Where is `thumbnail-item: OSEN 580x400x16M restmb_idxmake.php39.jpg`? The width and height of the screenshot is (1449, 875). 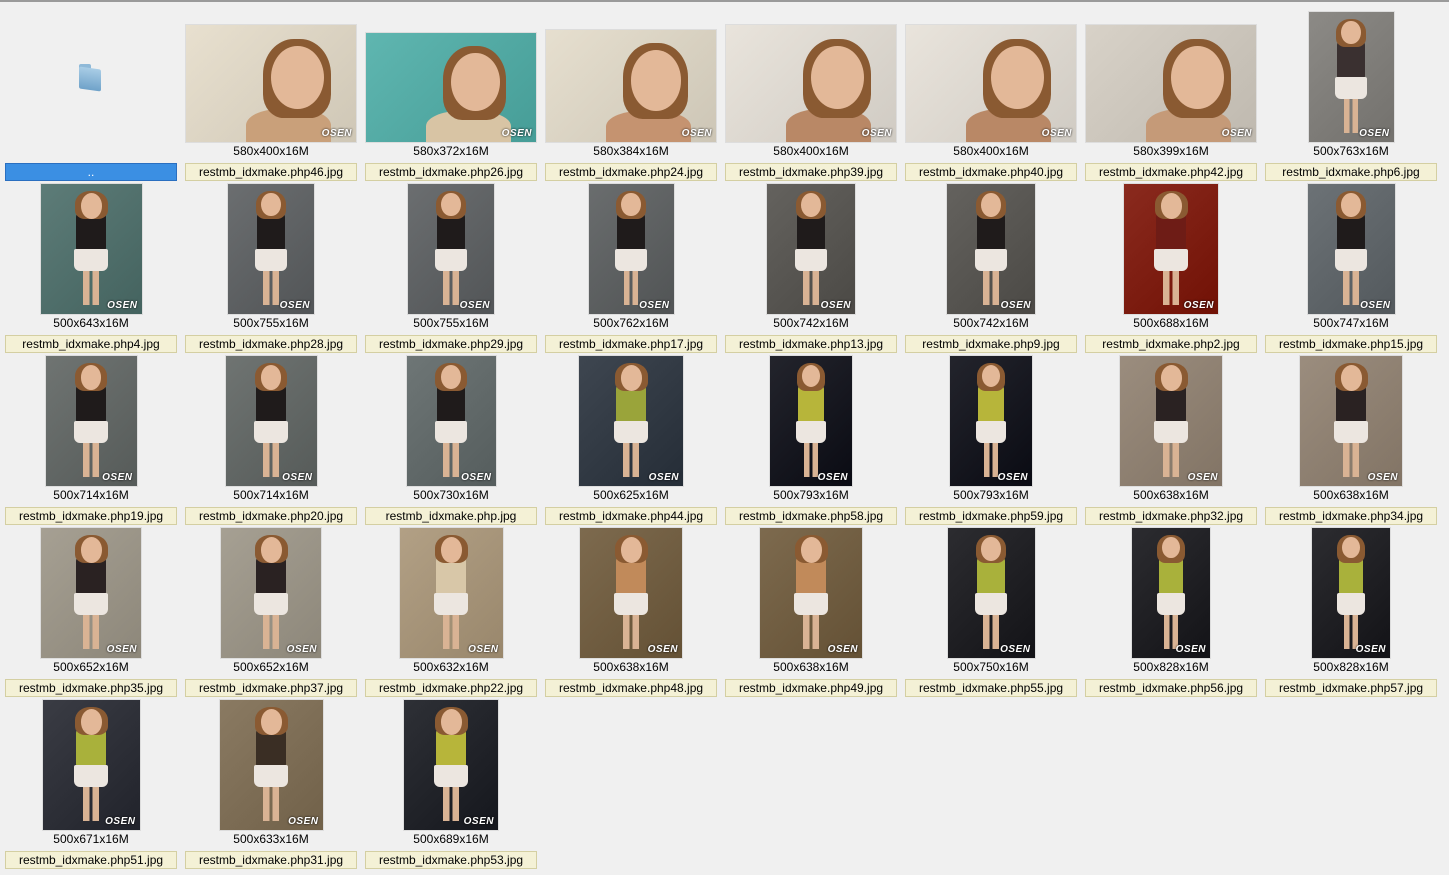
thumbnail-item: OSEN 580x400x16M restmb_idxmake.php39.jpg is located at coordinates (811, 98).